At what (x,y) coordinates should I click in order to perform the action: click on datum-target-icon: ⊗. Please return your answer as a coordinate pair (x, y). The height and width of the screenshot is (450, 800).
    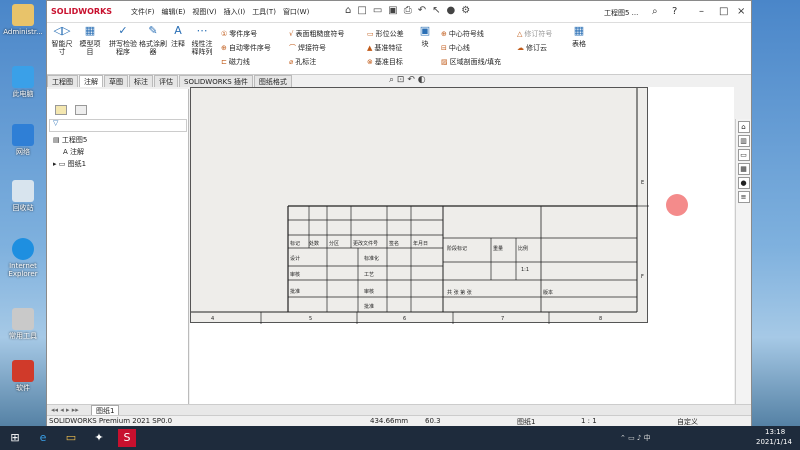
    Looking at the image, I should click on (370, 62).